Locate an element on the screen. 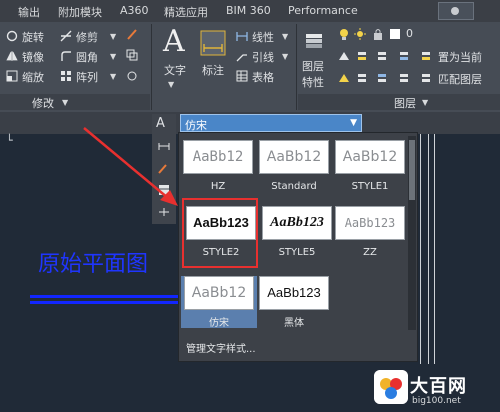 This screenshot has width=500, height=412. red-arrow-annotation is located at coordinates (130, 166).